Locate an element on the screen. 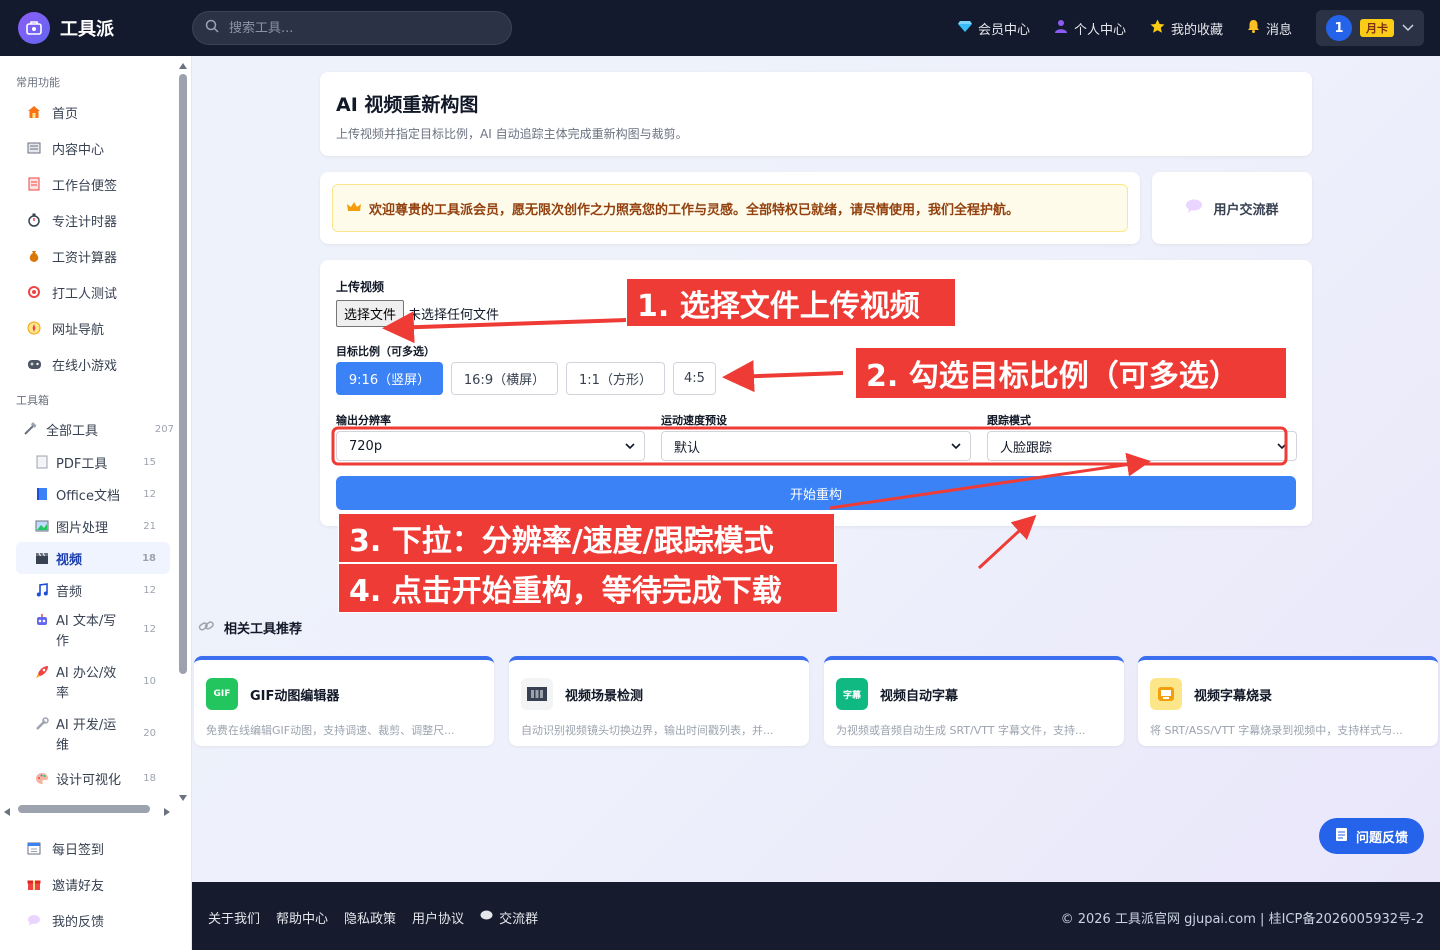 This screenshot has width=1440, height=950. footer-link-help: 帮助中心 is located at coordinates (302, 917).